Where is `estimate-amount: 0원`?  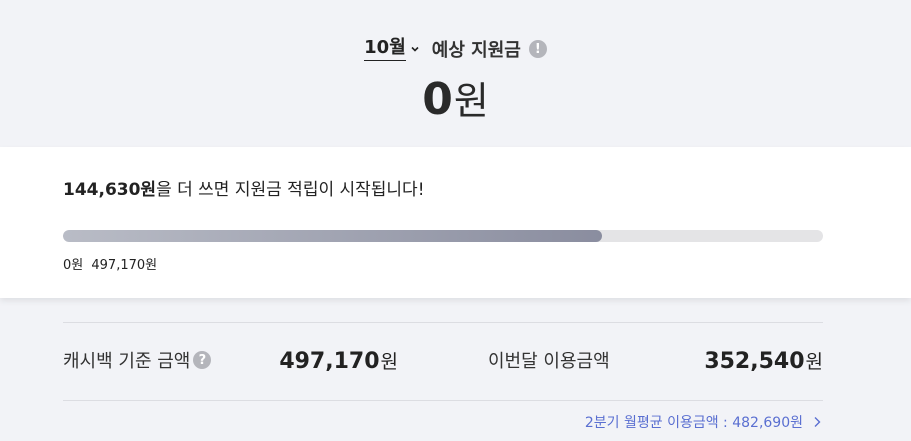 estimate-amount: 0원 is located at coordinates (455, 97).